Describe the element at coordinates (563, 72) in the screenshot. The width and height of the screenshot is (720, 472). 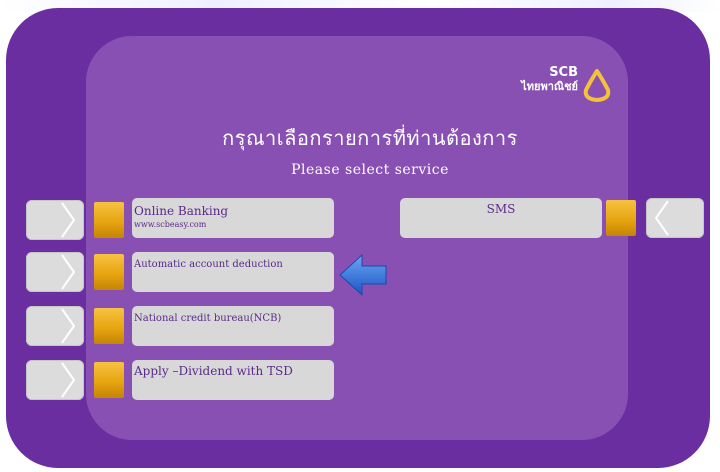
I see `brand-line-1: SCB` at that location.